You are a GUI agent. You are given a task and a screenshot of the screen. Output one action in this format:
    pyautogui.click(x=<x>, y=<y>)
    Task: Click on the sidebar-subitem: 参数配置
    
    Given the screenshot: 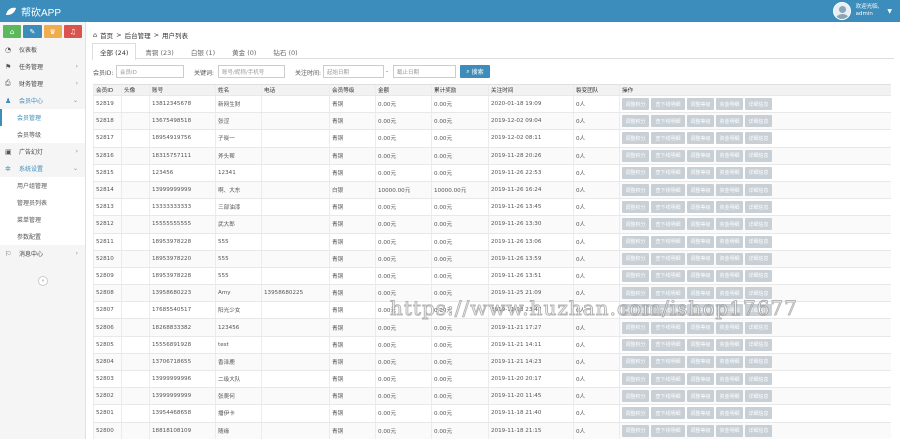 What is the action you would take?
    pyautogui.click(x=42, y=236)
    